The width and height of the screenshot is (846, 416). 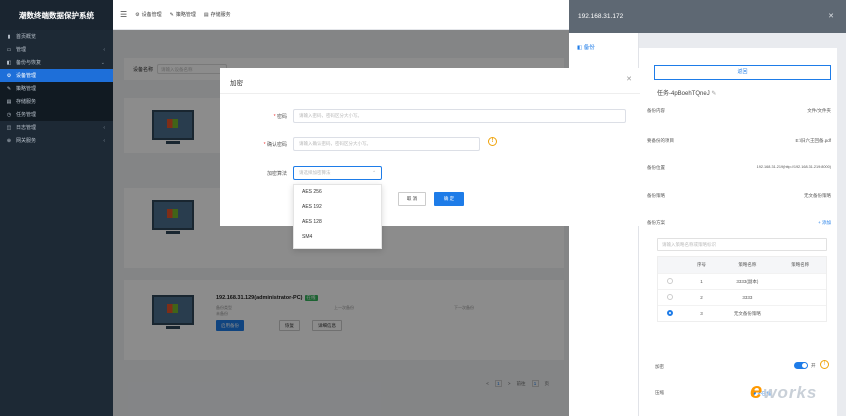 I want to click on cancel-button: 取 消, so click(x=412, y=199).